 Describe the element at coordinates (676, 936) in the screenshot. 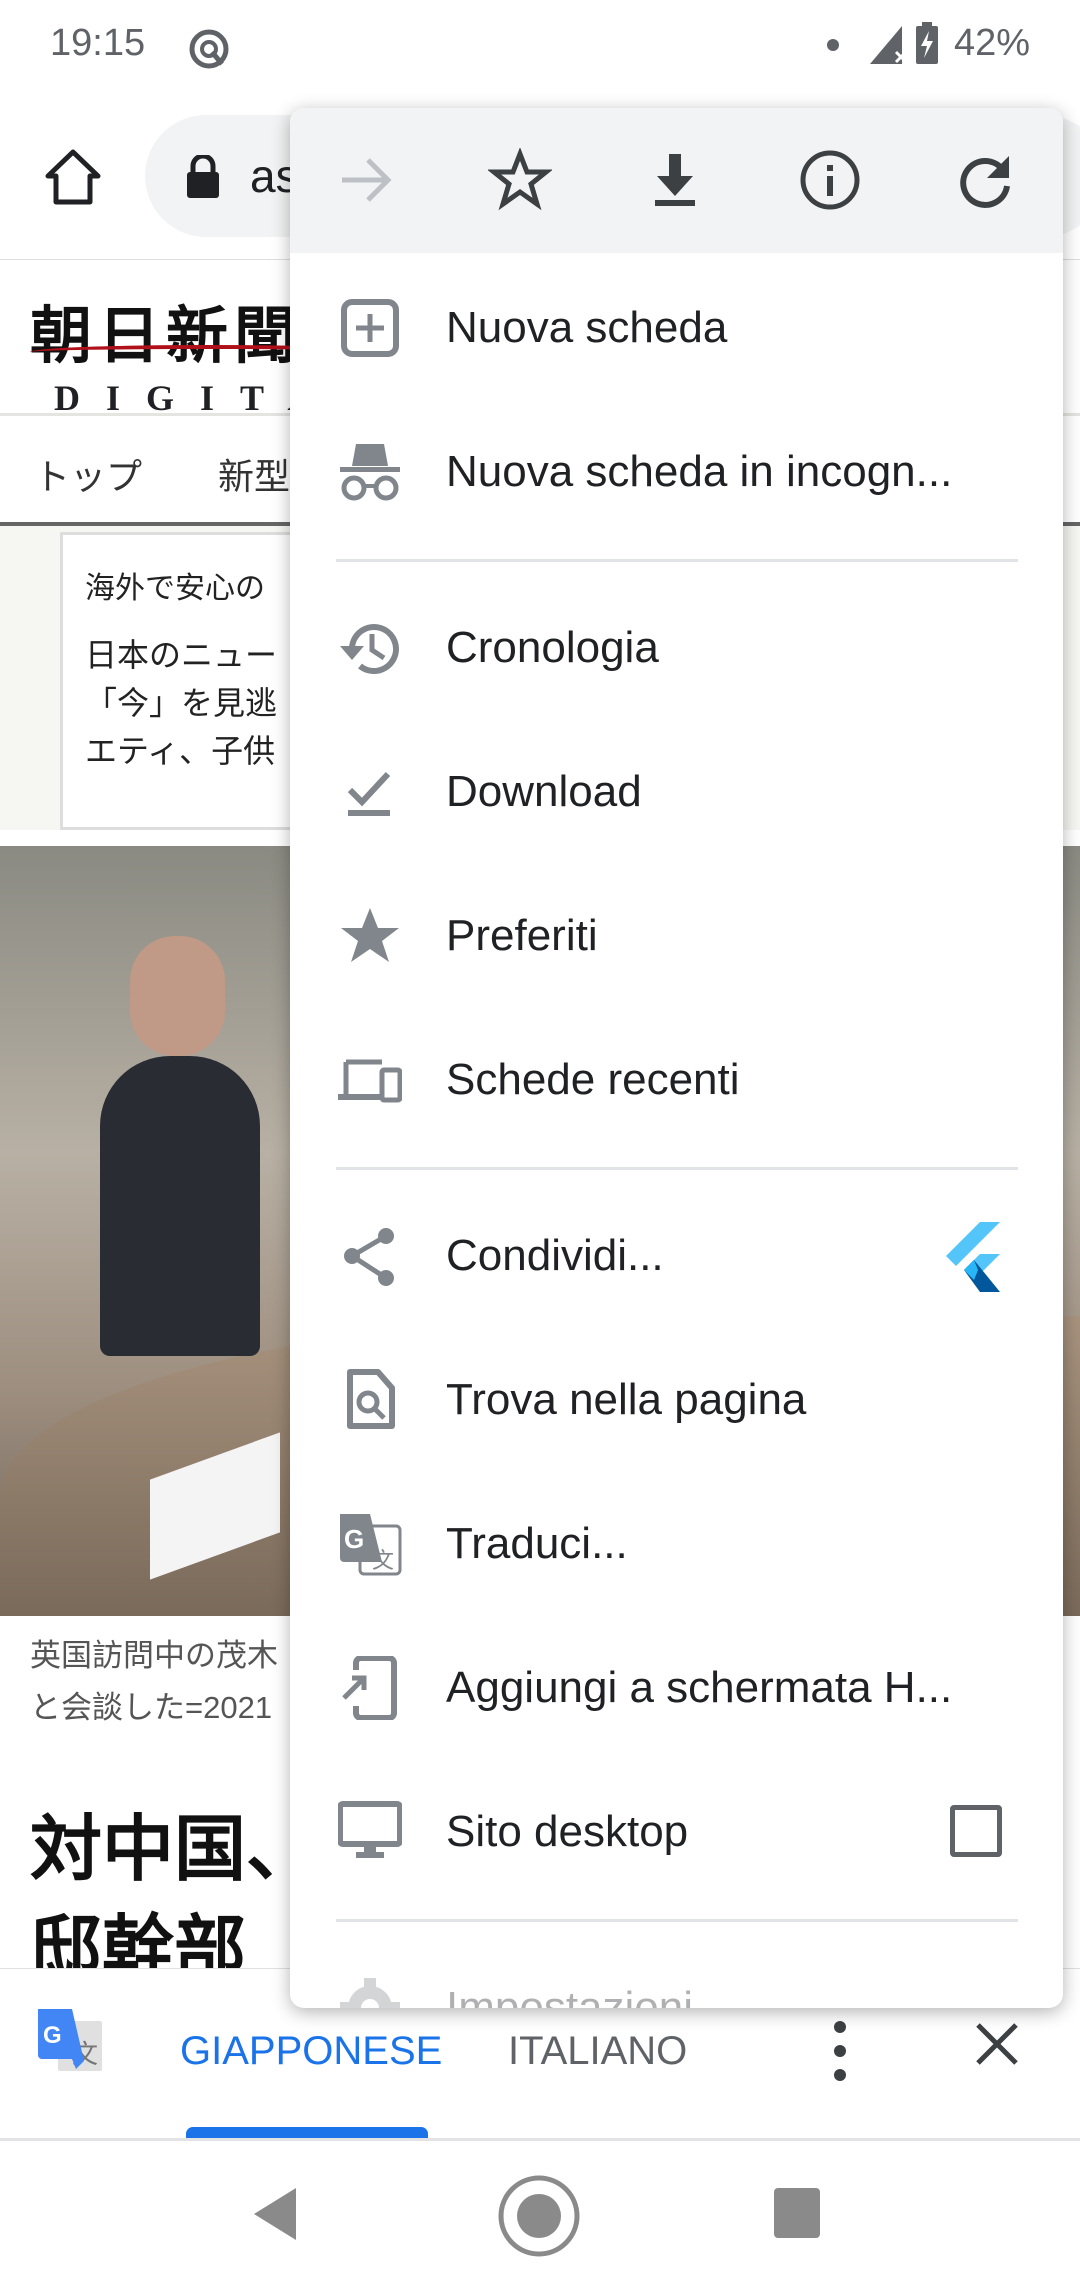

I see `menu-item-bookmarks: Preferiti` at that location.